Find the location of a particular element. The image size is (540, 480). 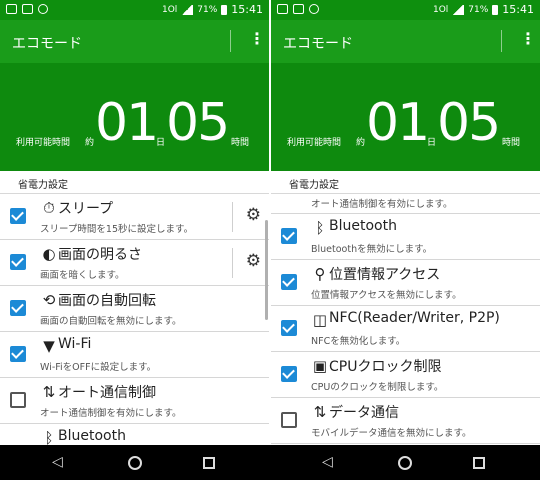

bluetooth-icon: ᛒ is located at coordinates (49, 437).